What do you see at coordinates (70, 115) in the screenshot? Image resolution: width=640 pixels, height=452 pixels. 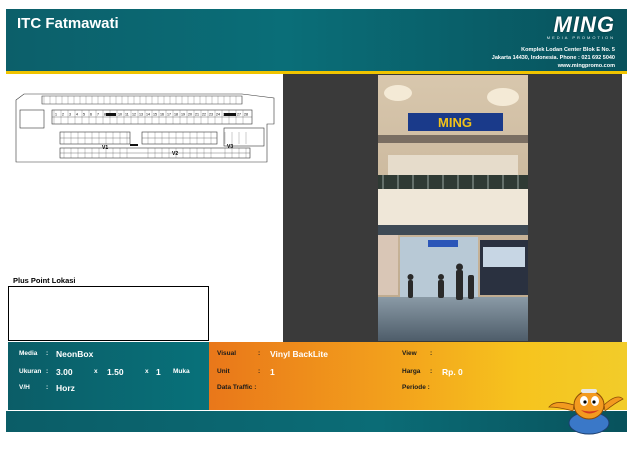 I see `unit-number: 3` at bounding box center [70, 115].